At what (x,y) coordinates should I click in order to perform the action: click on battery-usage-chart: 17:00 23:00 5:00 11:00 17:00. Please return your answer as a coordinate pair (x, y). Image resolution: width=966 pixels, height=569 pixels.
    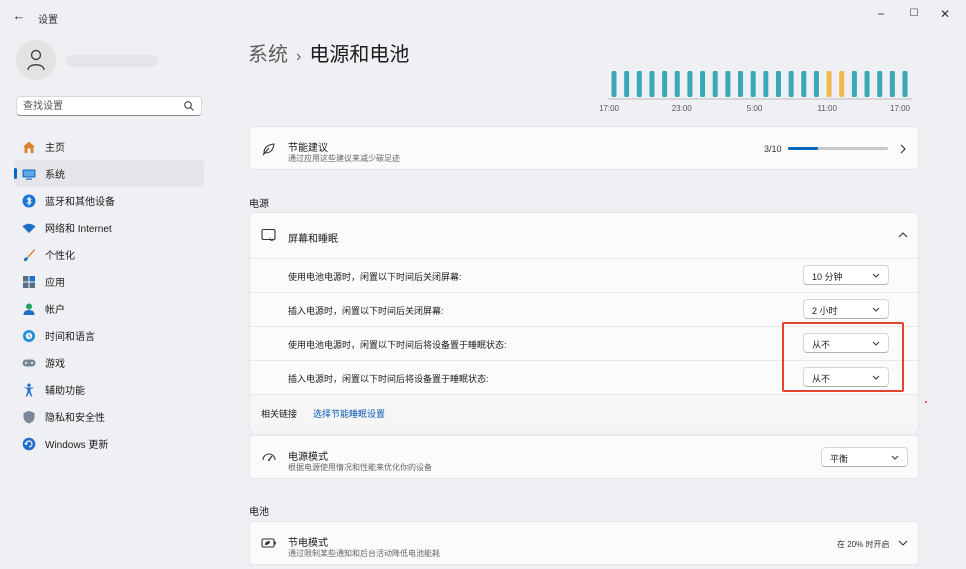
    Looking at the image, I should click on (756, 92).